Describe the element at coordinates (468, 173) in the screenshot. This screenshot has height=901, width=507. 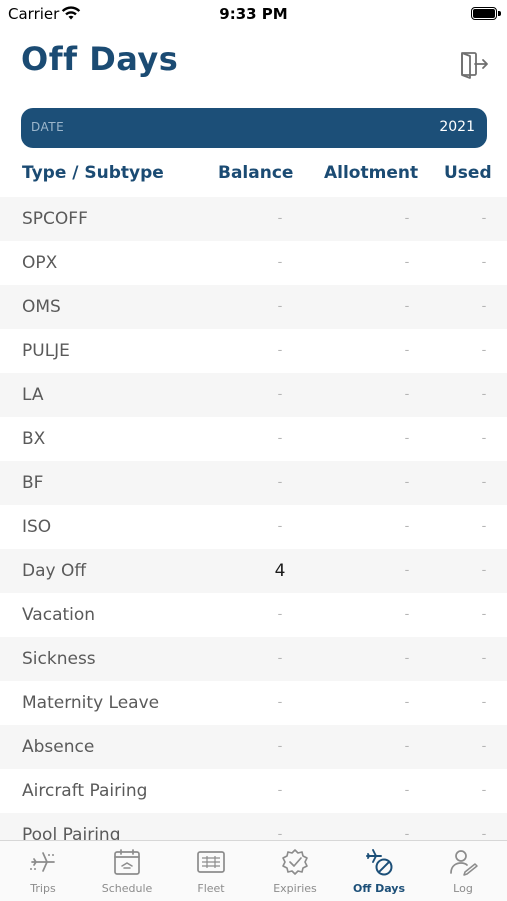
I see `column-header-used: Used` at that location.